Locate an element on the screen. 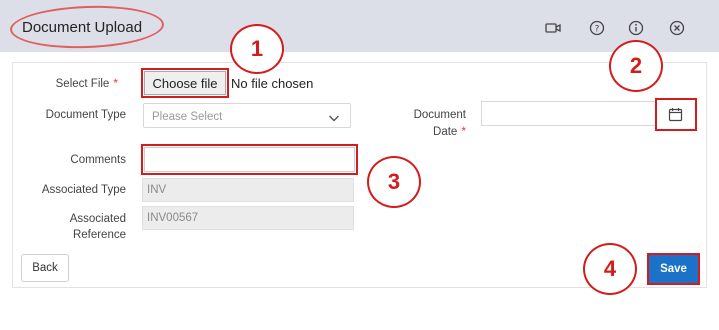 This screenshot has width=719, height=330. date-picker-button is located at coordinates (675, 114).